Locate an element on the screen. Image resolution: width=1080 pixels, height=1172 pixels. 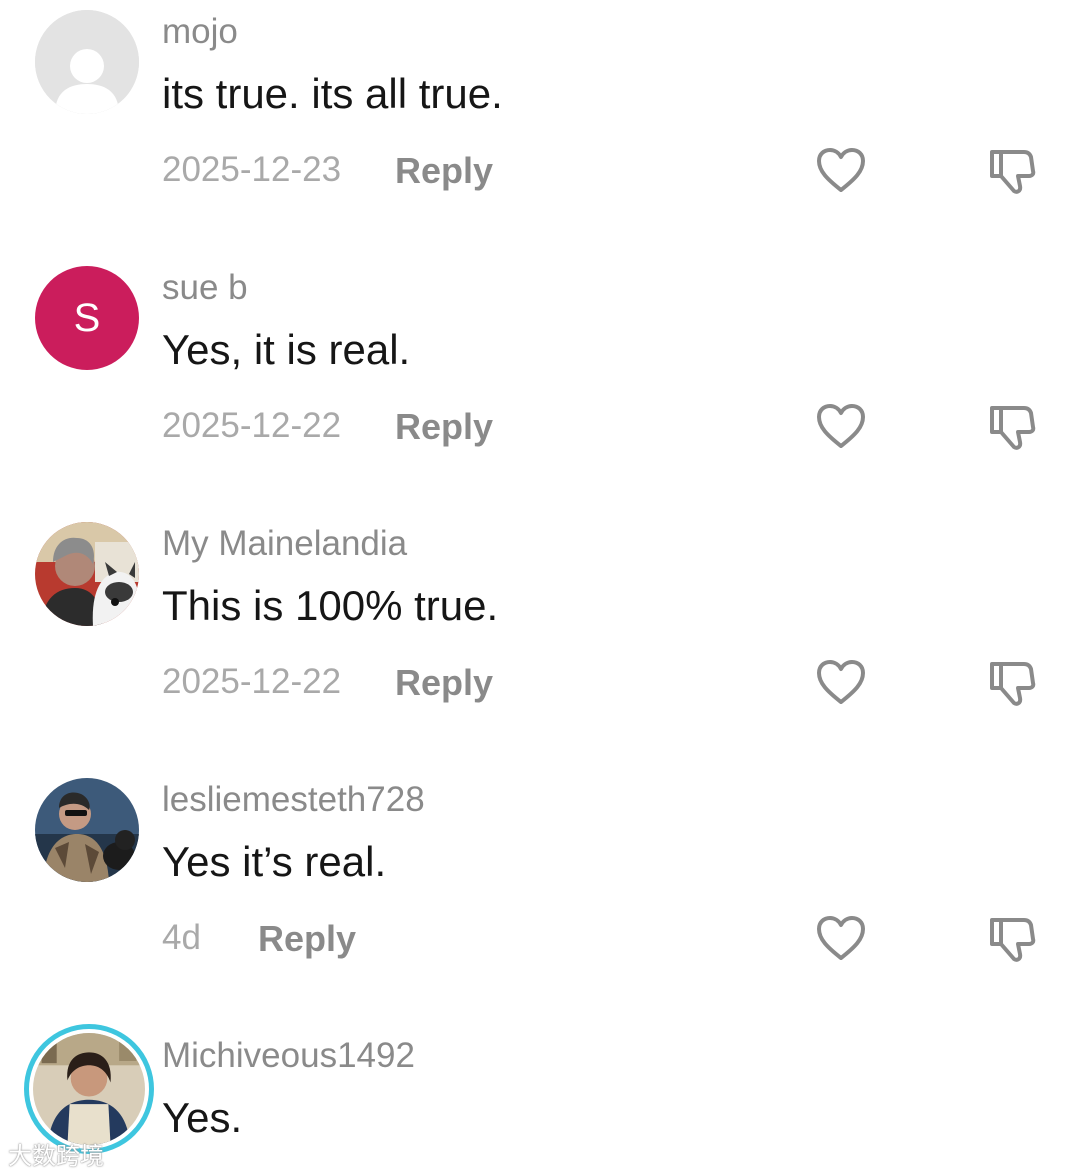
comment-text: Yes. is located at coordinates (202, 1117).